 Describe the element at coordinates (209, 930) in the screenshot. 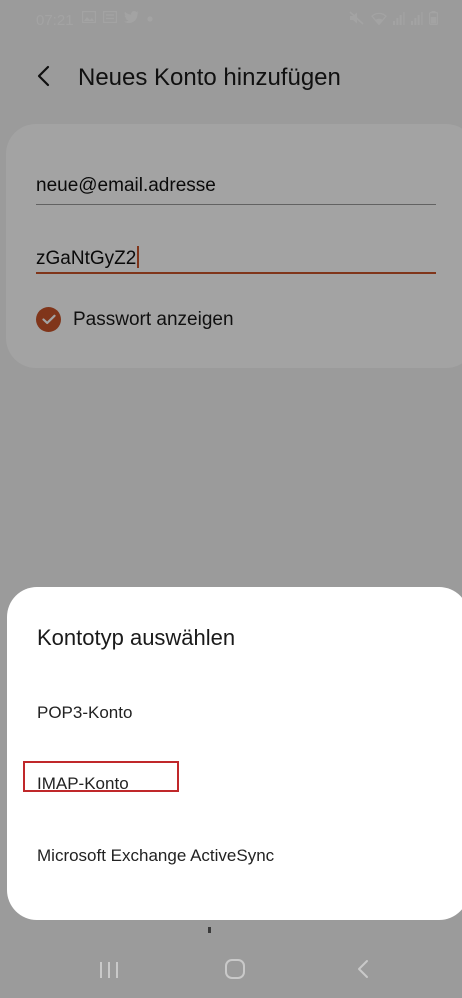

I see `sheet-stub` at that location.